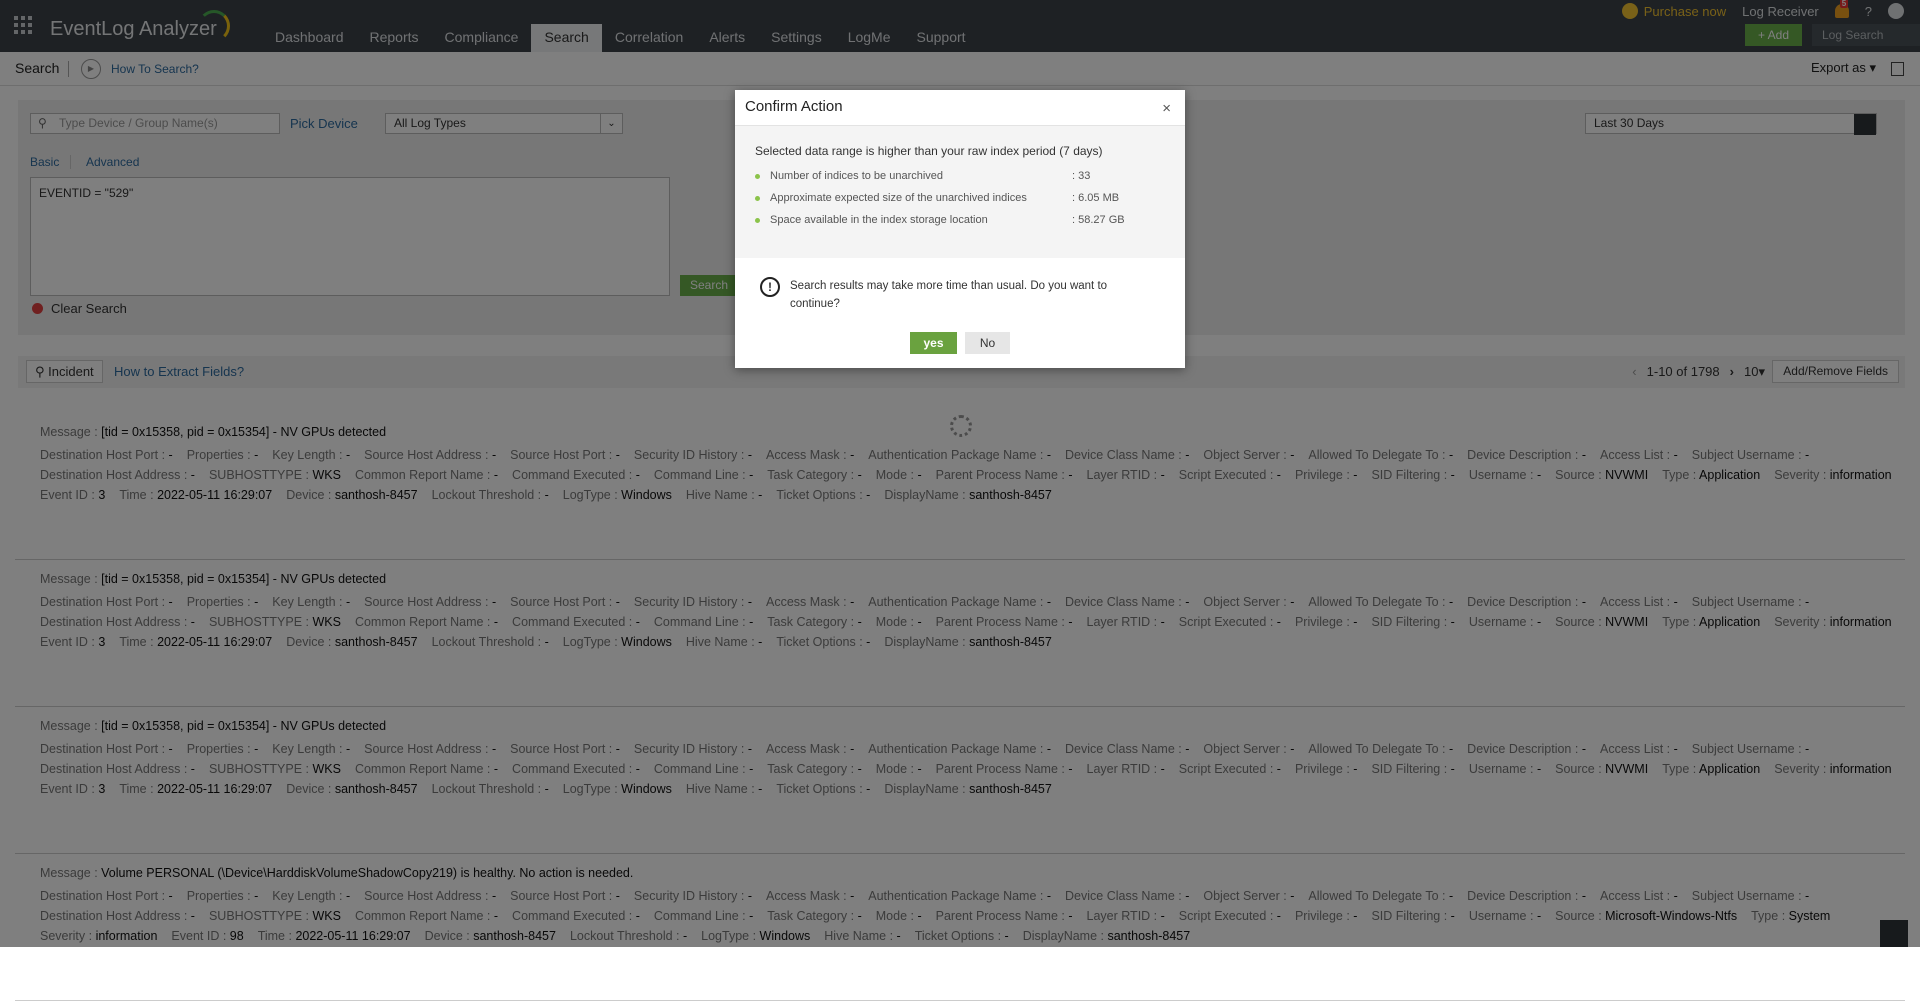 This screenshot has width=1920, height=1001. I want to click on info-value: : 58.27 GB, so click(1098, 220).